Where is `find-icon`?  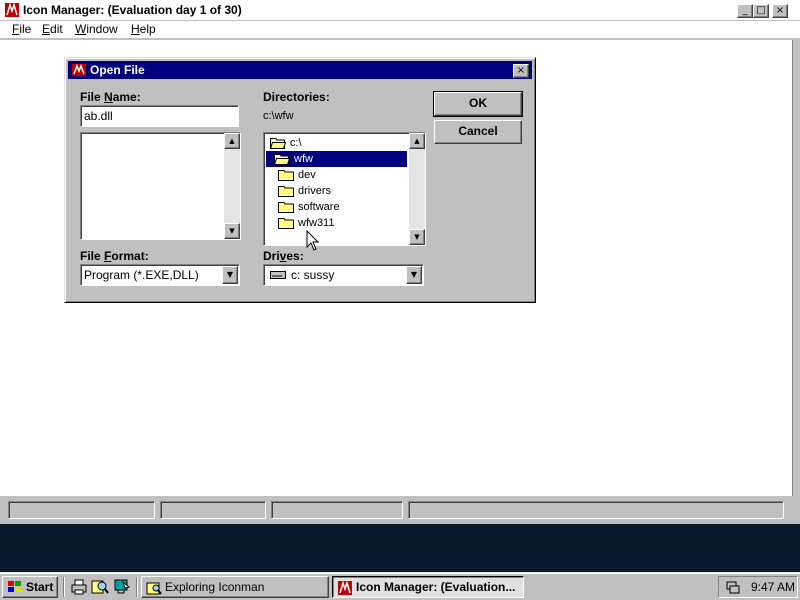
find-icon is located at coordinates (100, 587).